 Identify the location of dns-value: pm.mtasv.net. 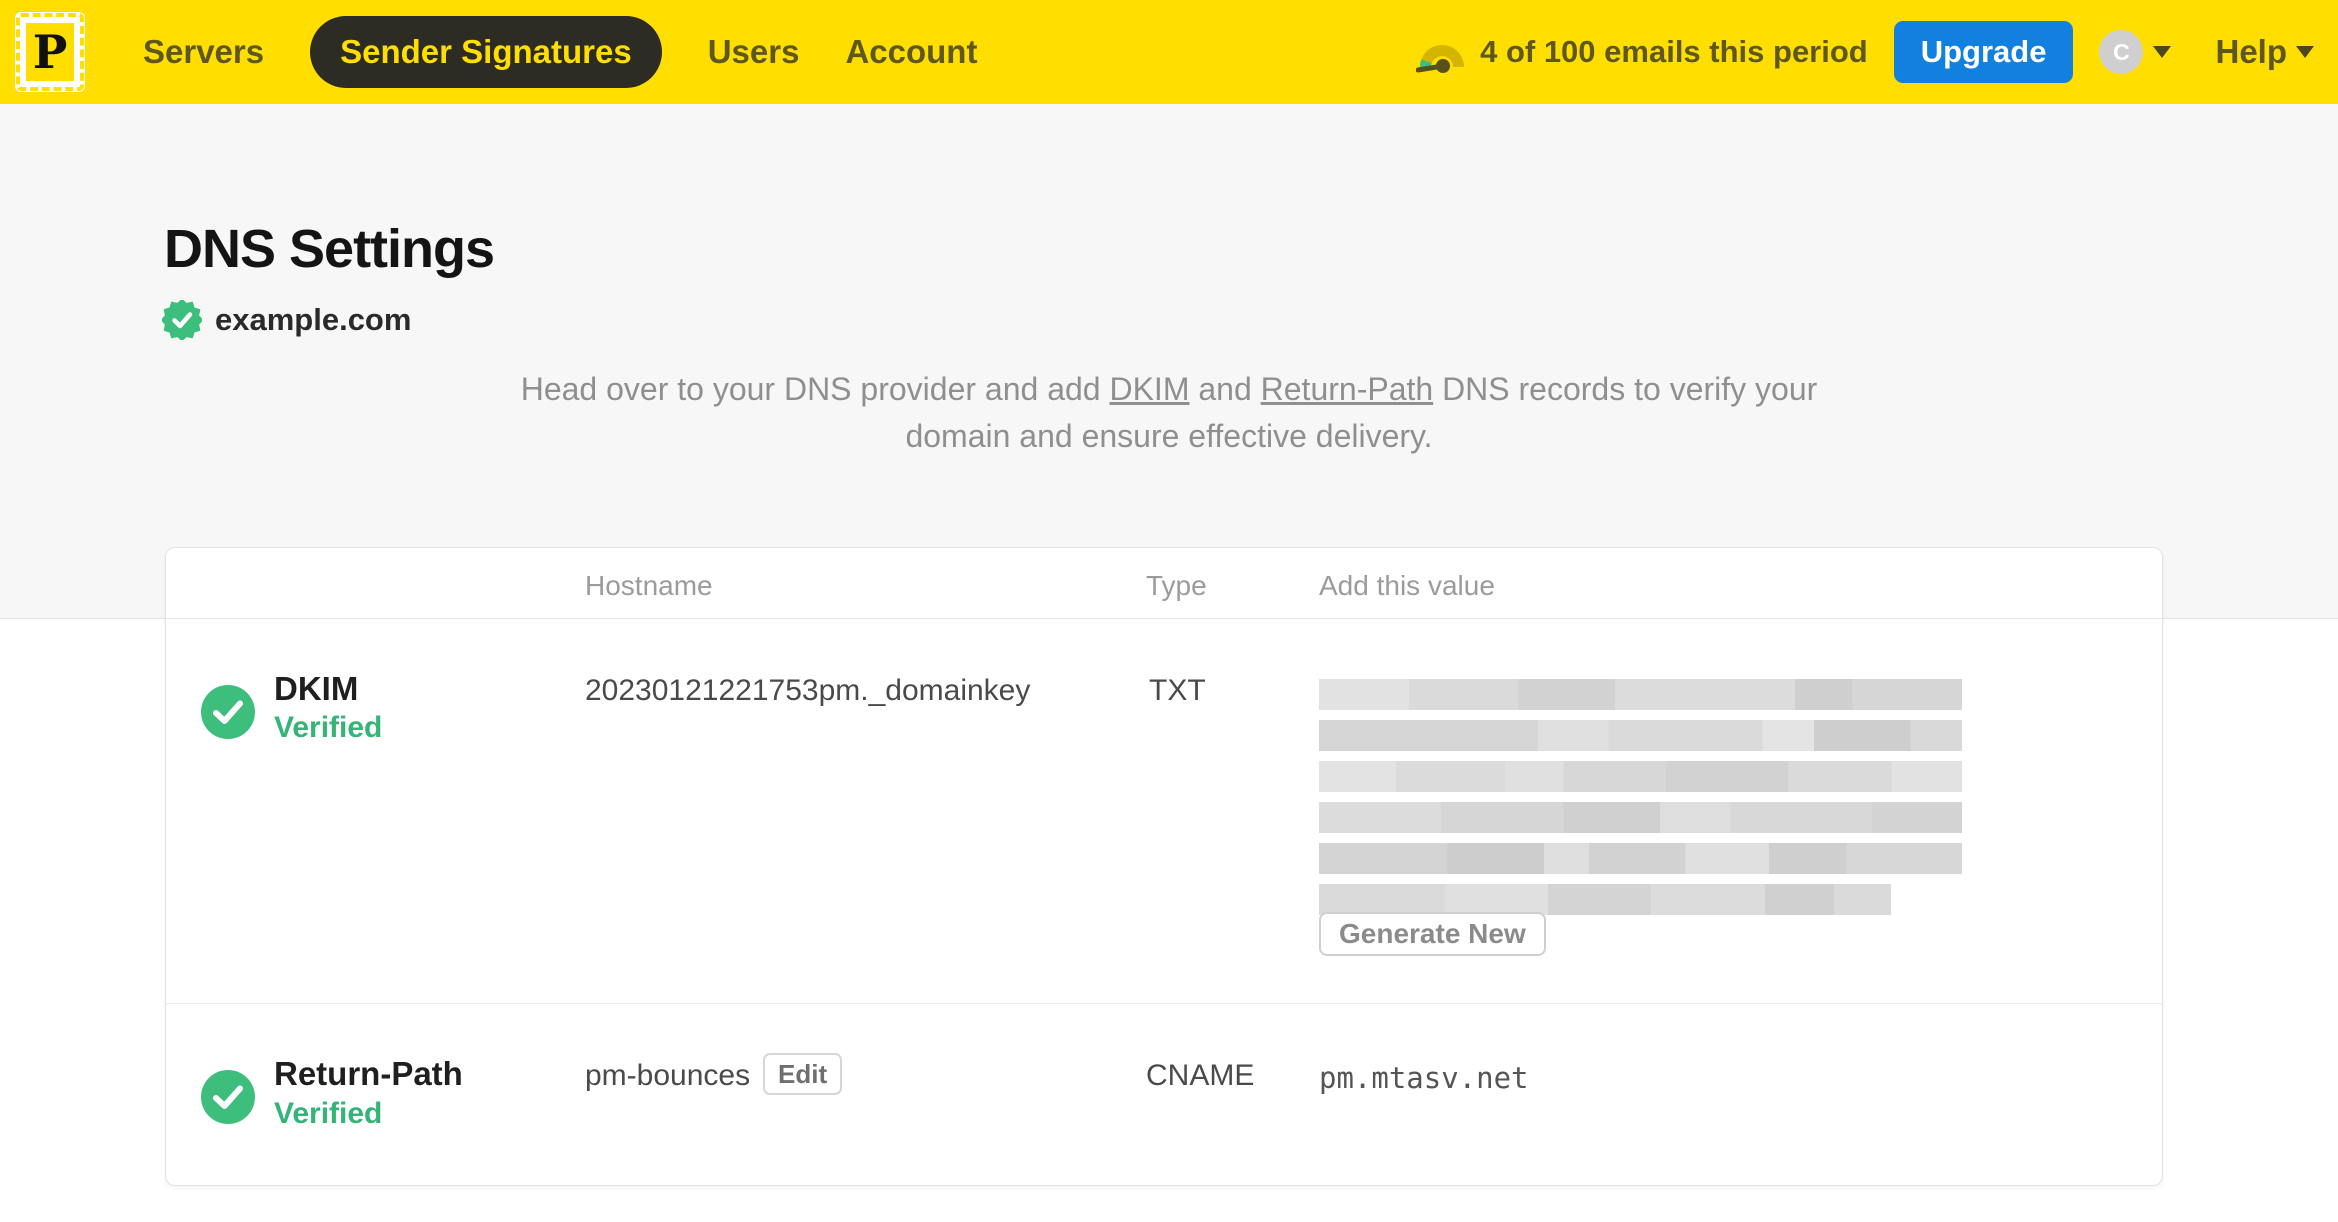
(1424, 1078).